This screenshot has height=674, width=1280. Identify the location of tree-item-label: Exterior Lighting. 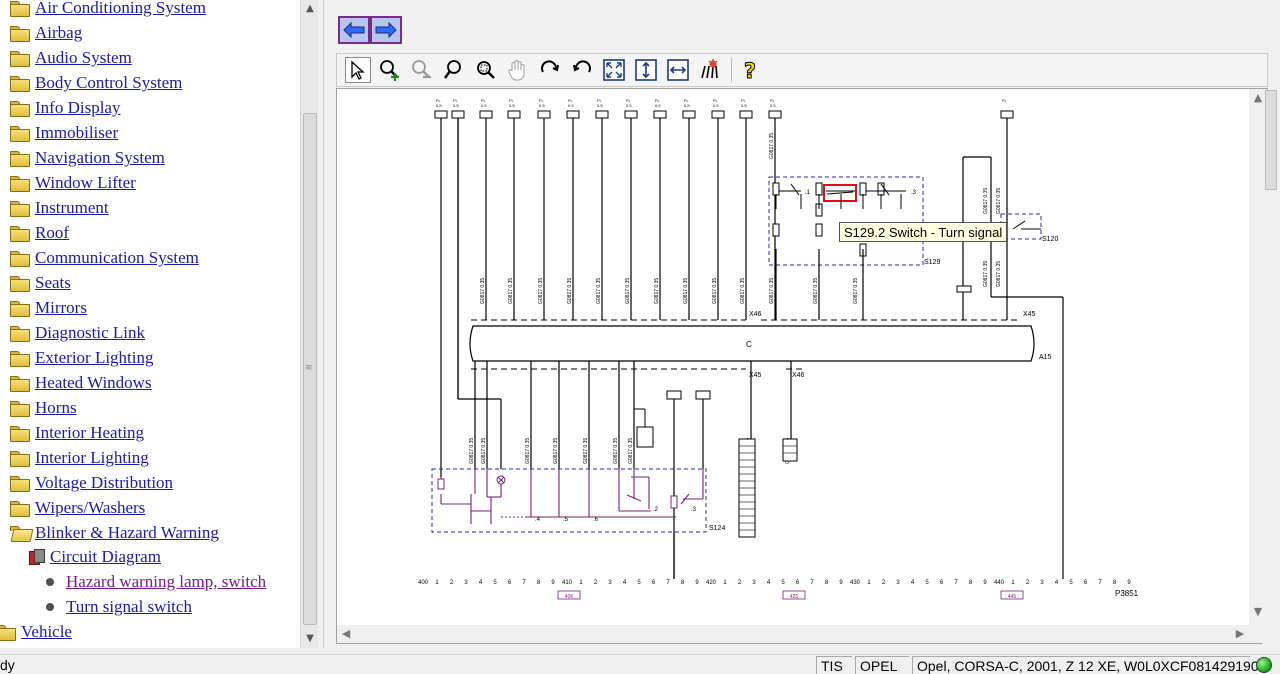
(94, 357).